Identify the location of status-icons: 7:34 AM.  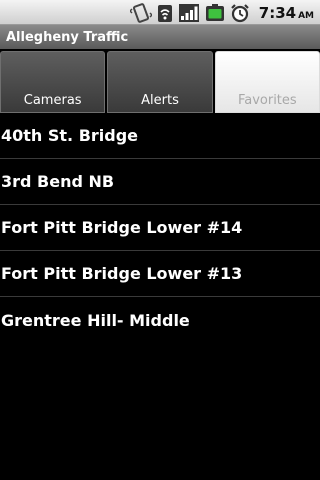
(221, 12).